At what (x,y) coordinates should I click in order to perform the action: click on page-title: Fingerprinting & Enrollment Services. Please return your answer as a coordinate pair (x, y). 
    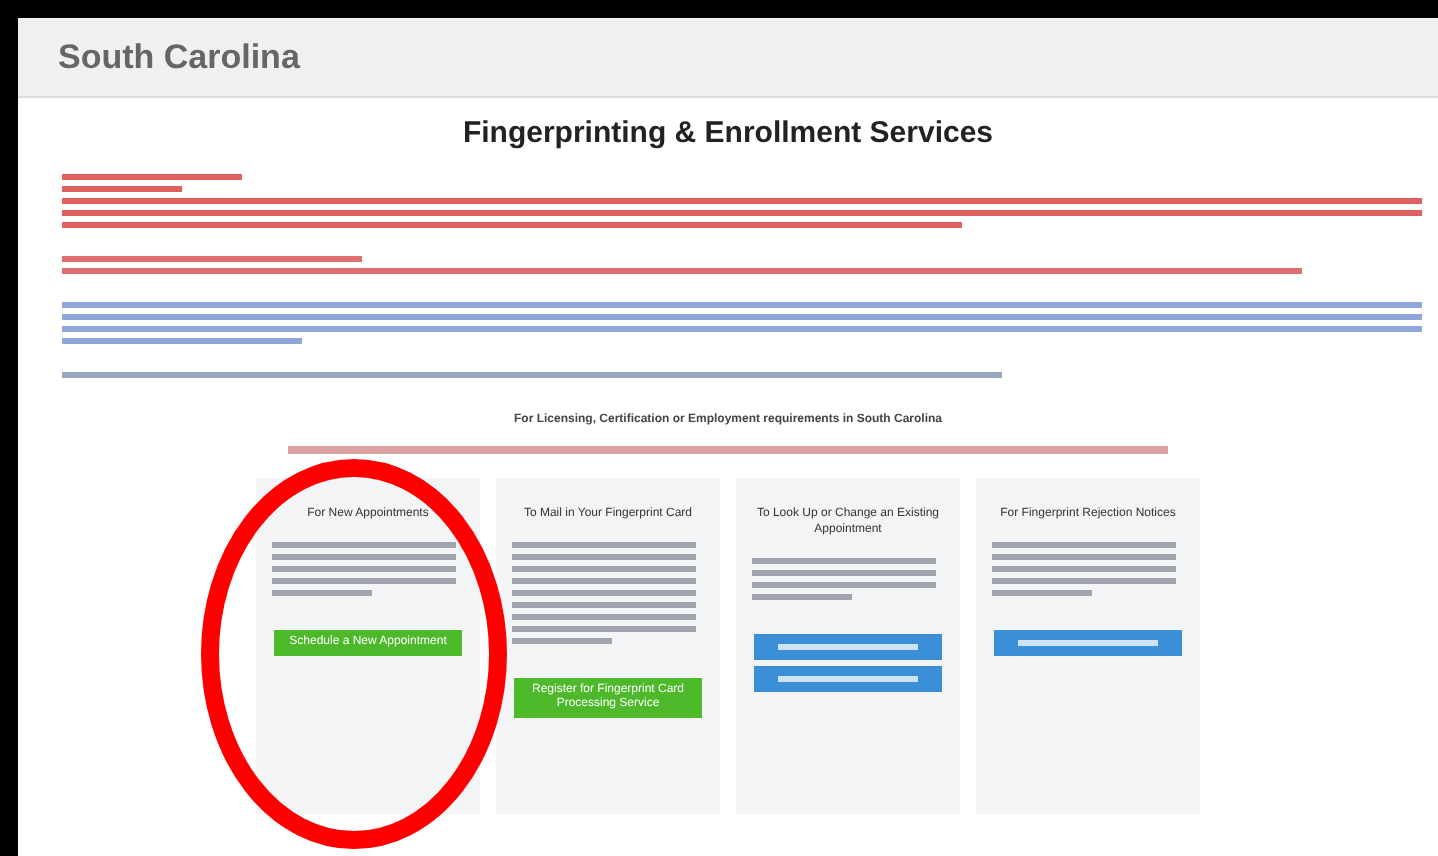
    Looking at the image, I should click on (728, 134).